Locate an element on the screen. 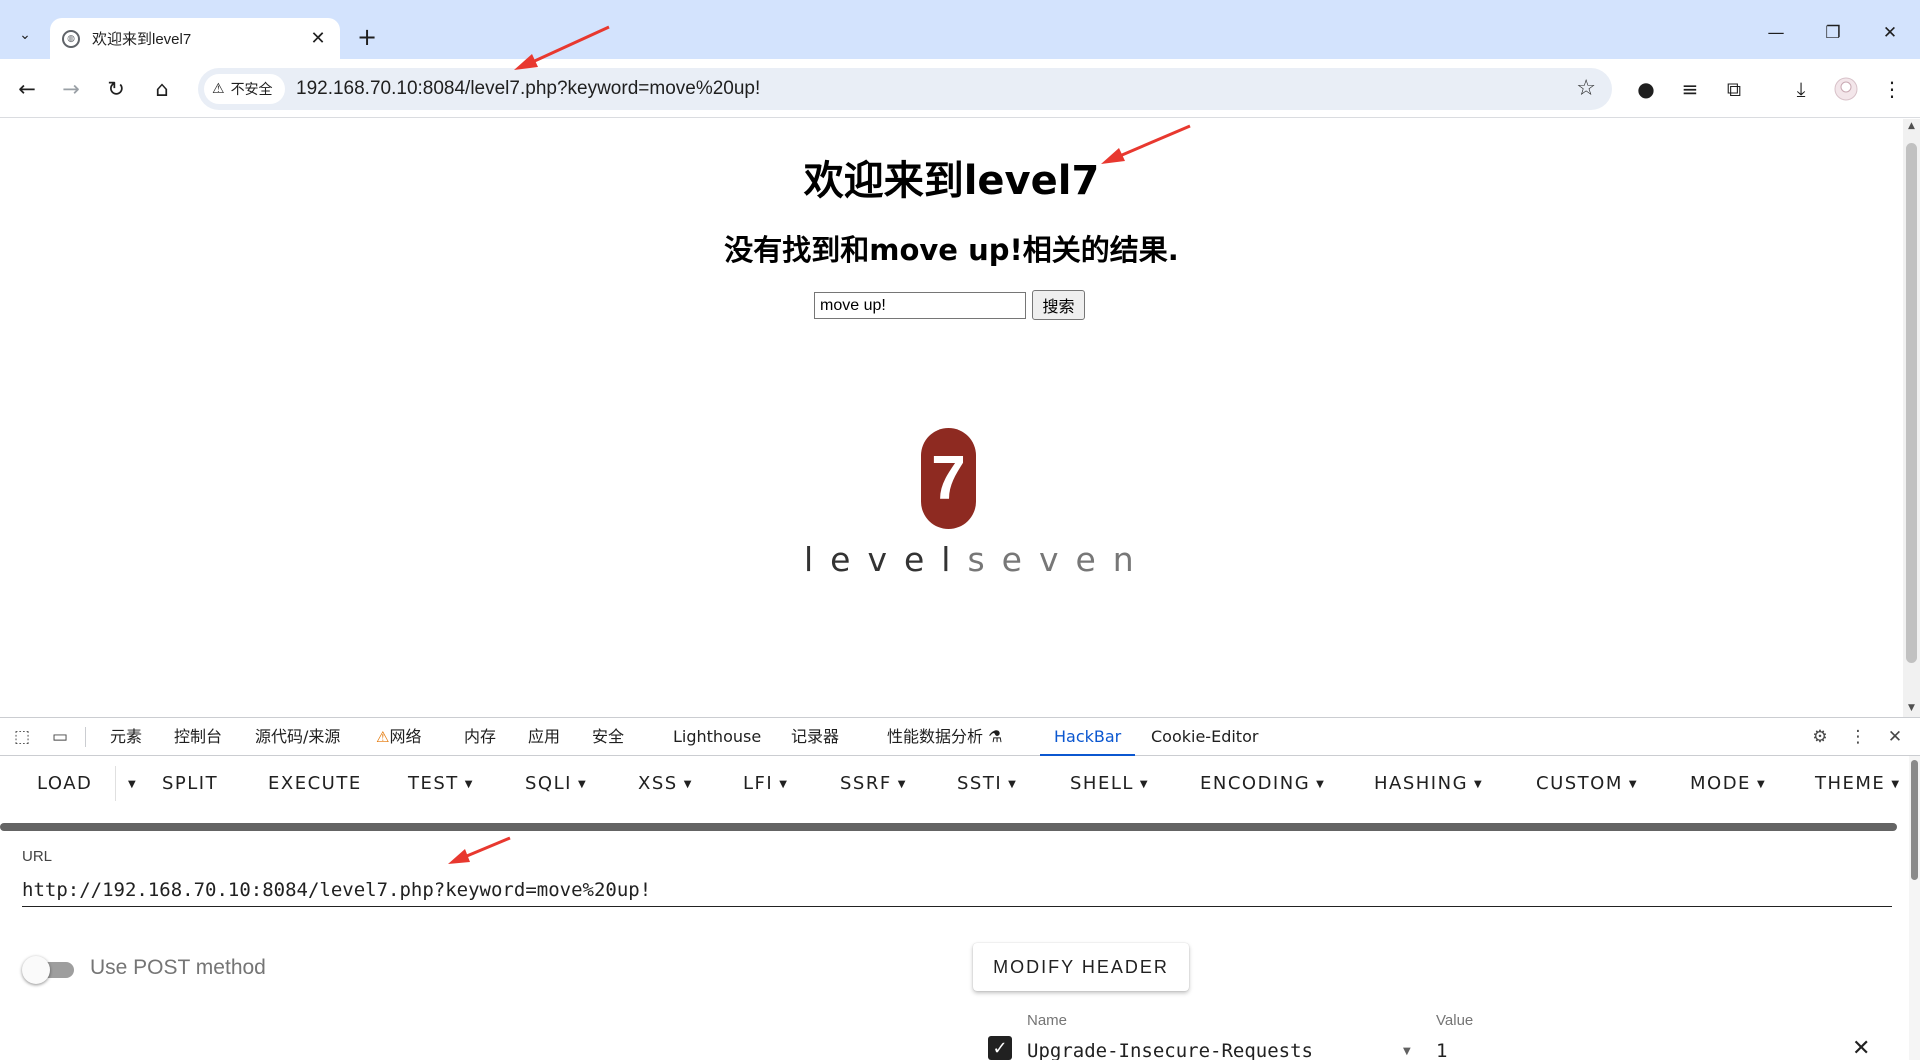 This screenshot has width=1920, height=1060. tab-security: 安全 is located at coordinates (608, 737).